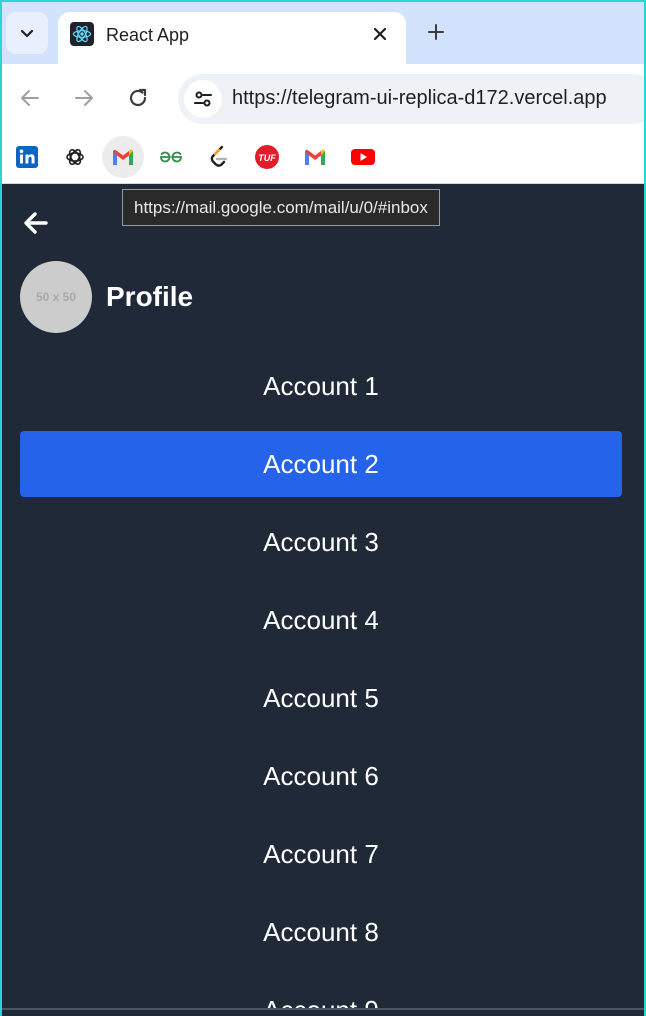 The image size is (646, 1016). Describe the element at coordinates (321, 386) in the screenshot. I see `account-item: Account 1` at that location.